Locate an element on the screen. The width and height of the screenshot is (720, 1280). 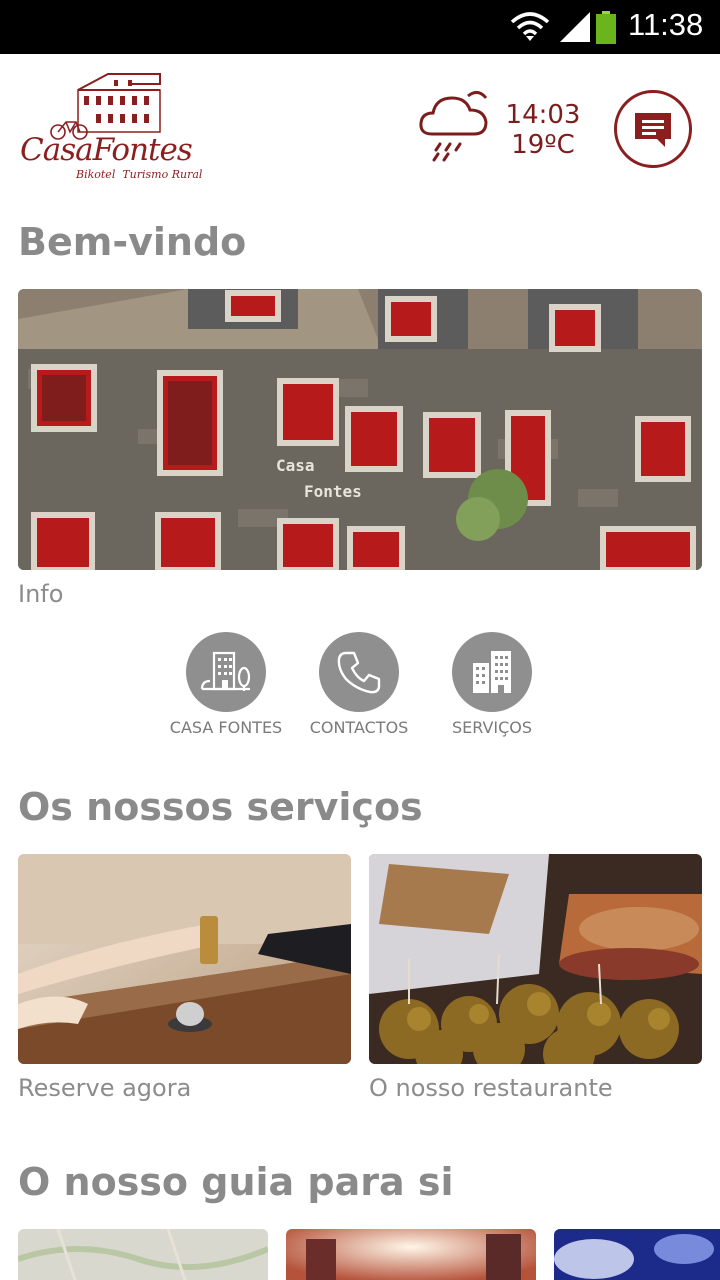
reserve-card-image is located at coordinates (184, 959).